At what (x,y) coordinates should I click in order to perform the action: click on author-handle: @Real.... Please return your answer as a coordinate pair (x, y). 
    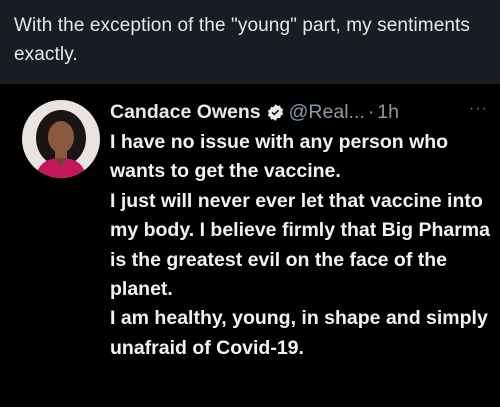
    Looking at the image, I should click on (327, 112).